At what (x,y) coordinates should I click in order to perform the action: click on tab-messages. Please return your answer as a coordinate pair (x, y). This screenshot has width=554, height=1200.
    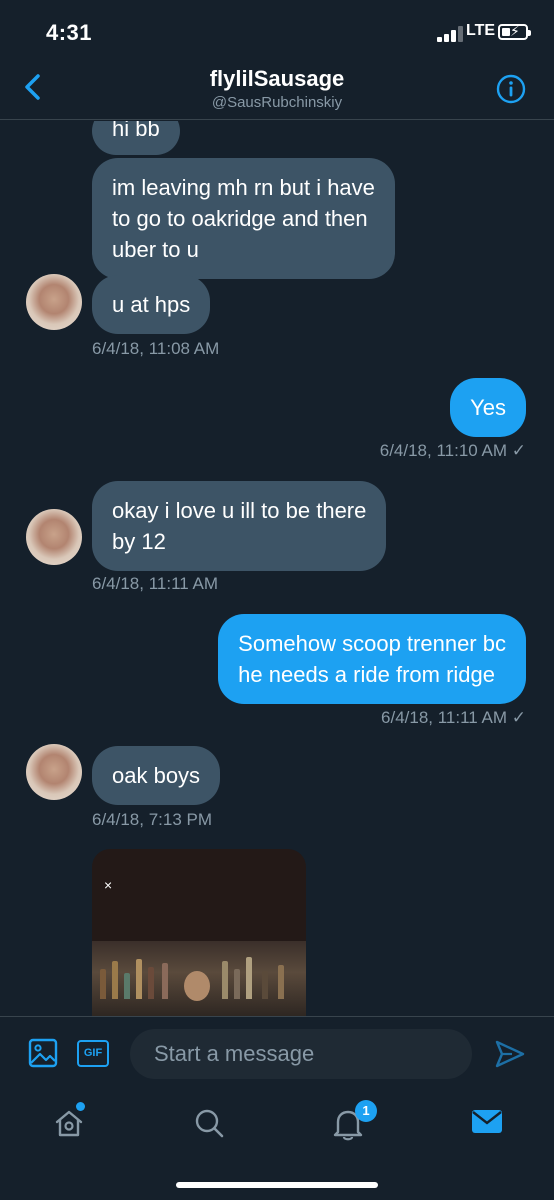
    Looking at the image, I should click on (486, 1127).